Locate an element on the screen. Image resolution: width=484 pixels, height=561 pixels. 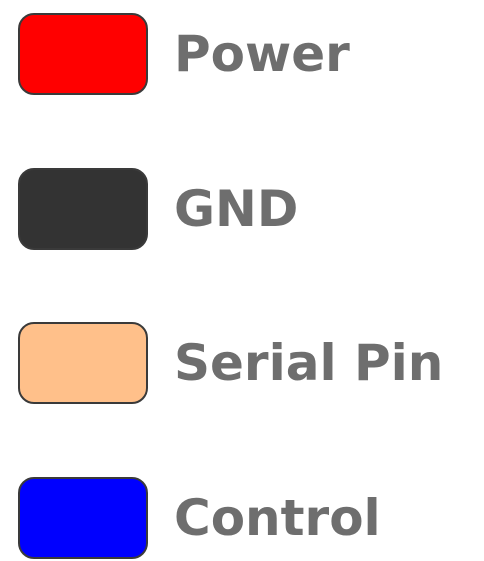
gnd-color-swatch is located at coordinates (83, 209).